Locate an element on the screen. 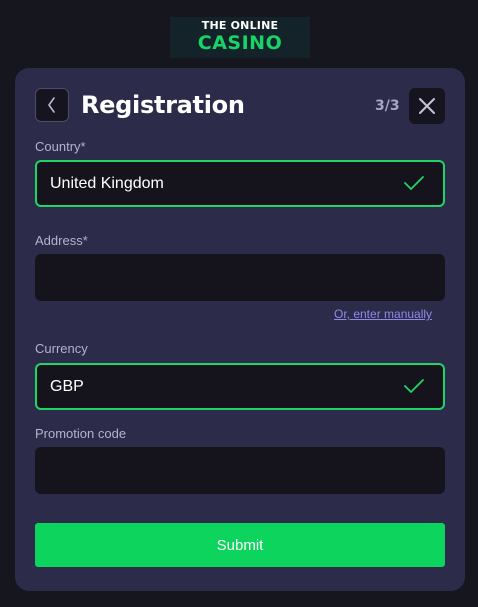 The width and height of the screenshot is (478, 607). logo-line-top: THE ONLINE is located at coordinates (240, 25).